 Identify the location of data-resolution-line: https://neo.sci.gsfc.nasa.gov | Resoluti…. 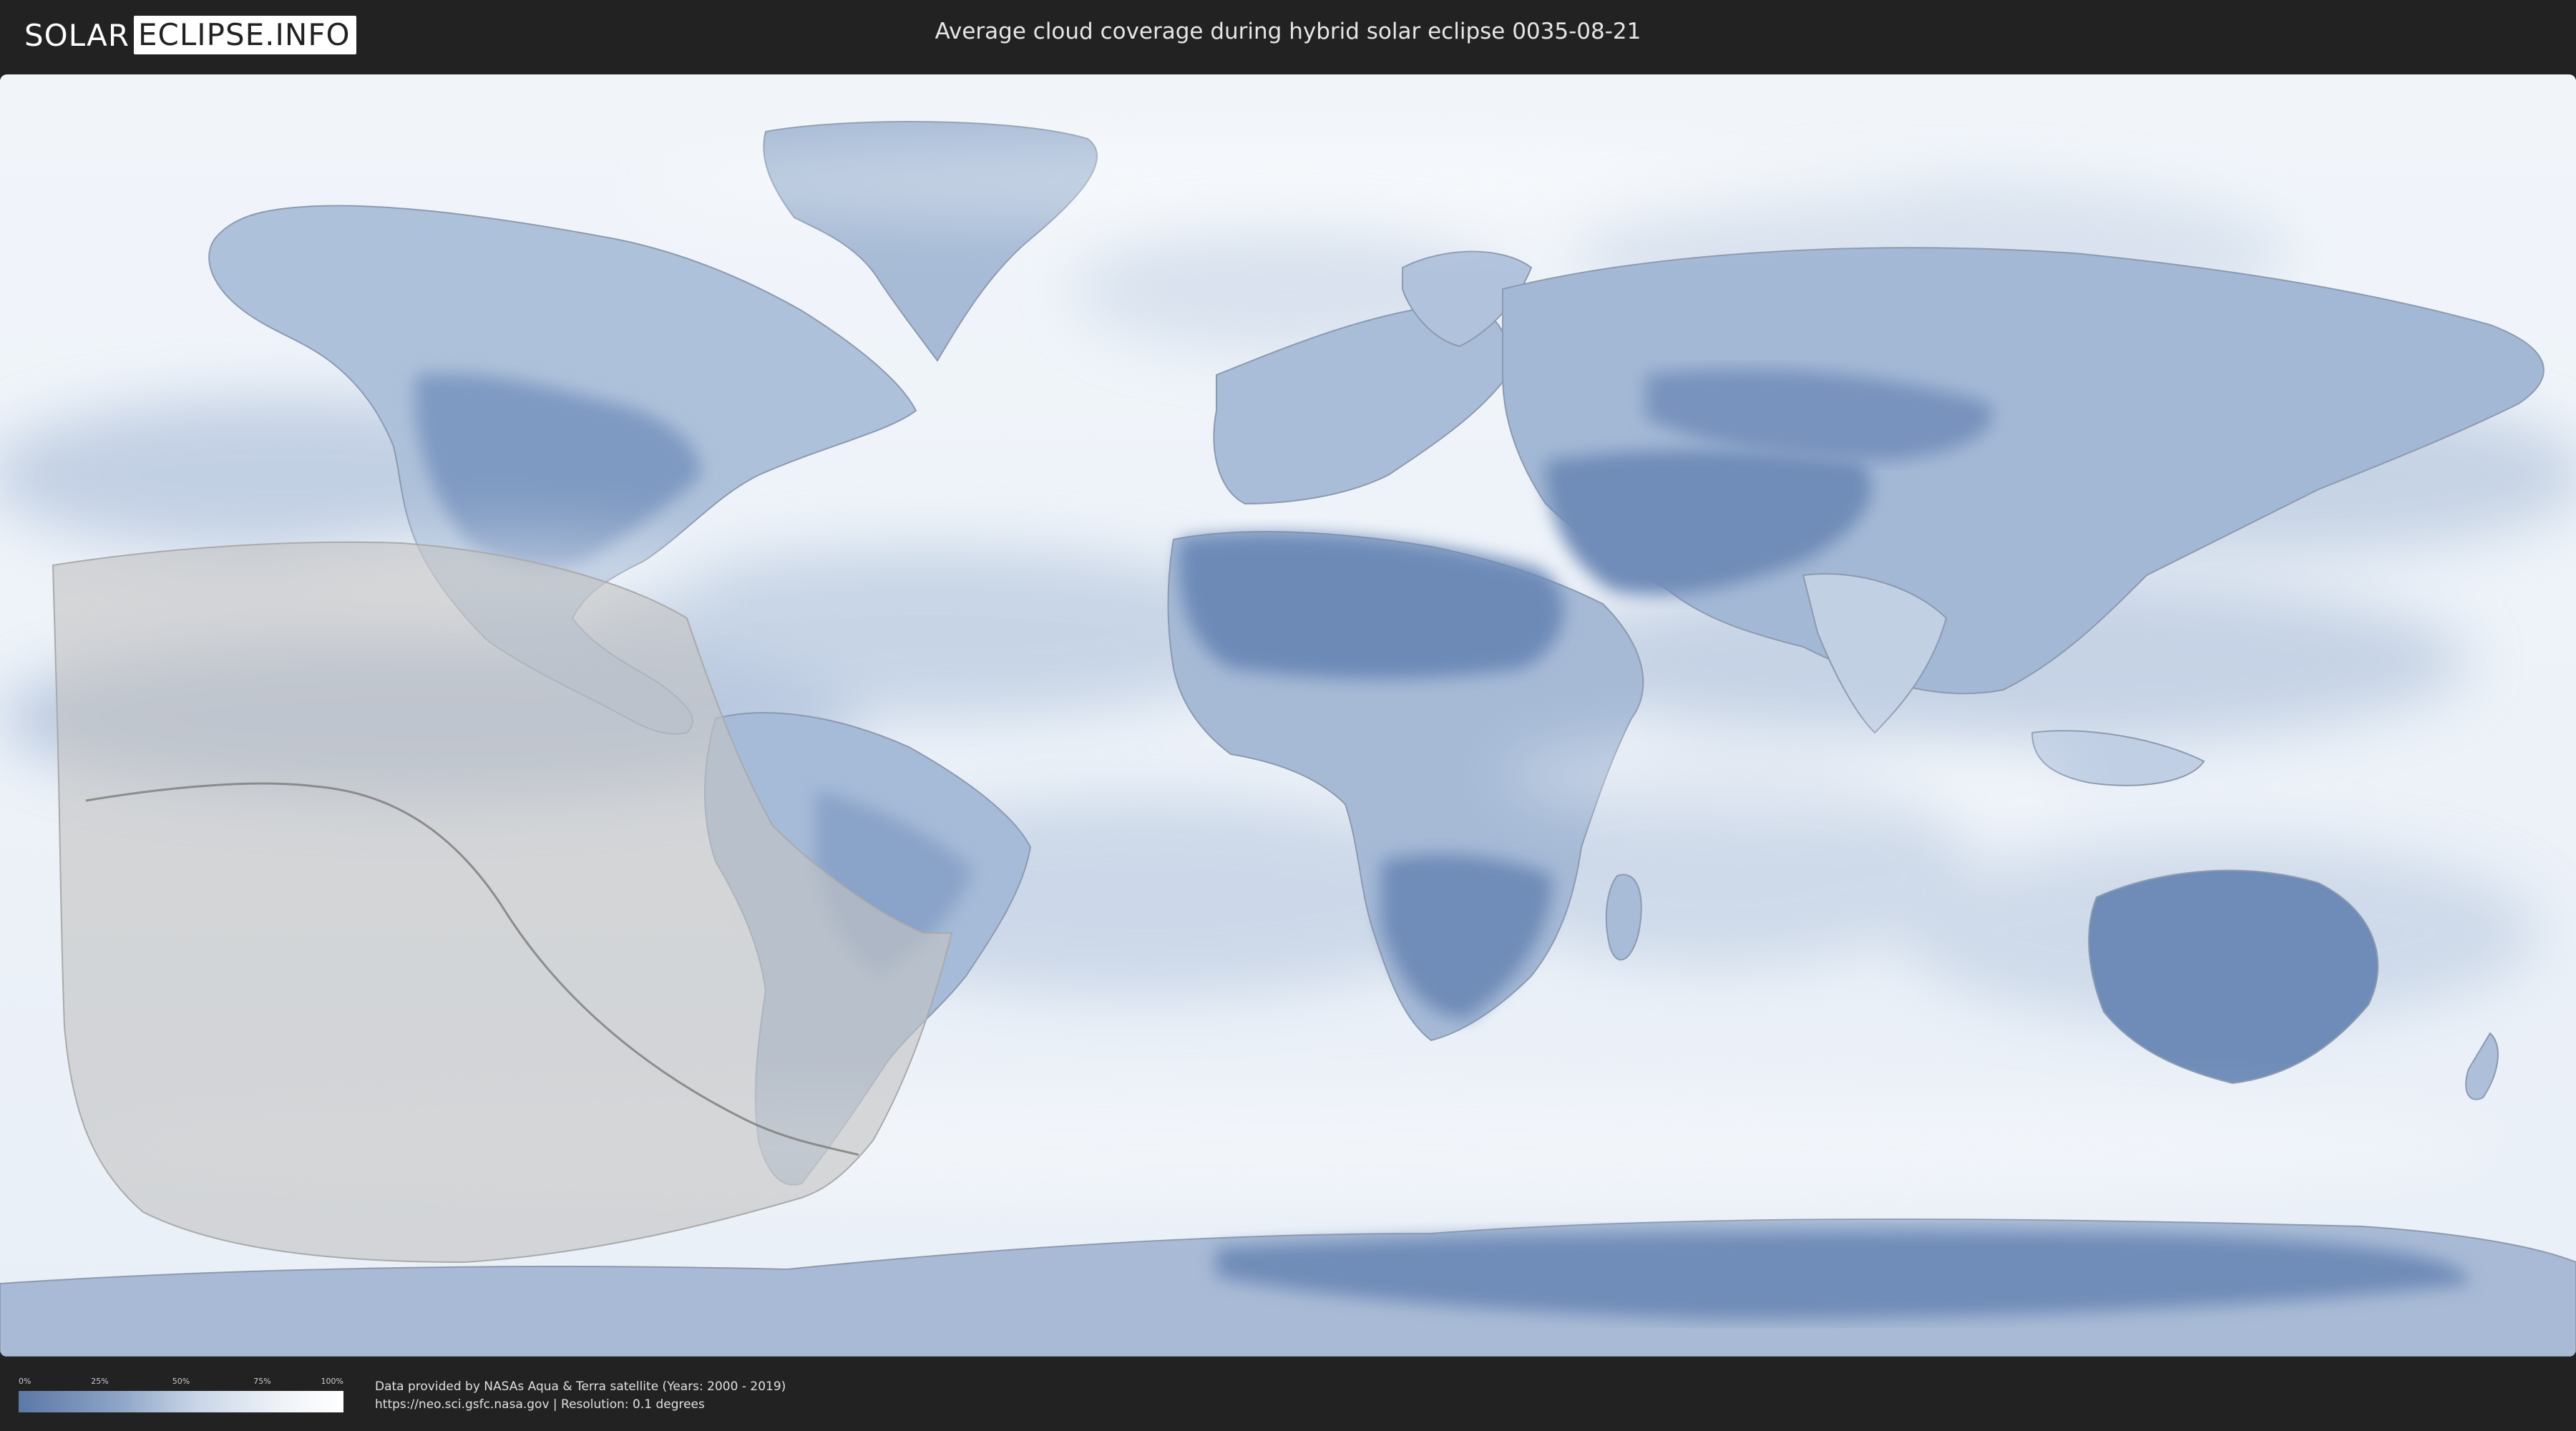
(540, 1404).